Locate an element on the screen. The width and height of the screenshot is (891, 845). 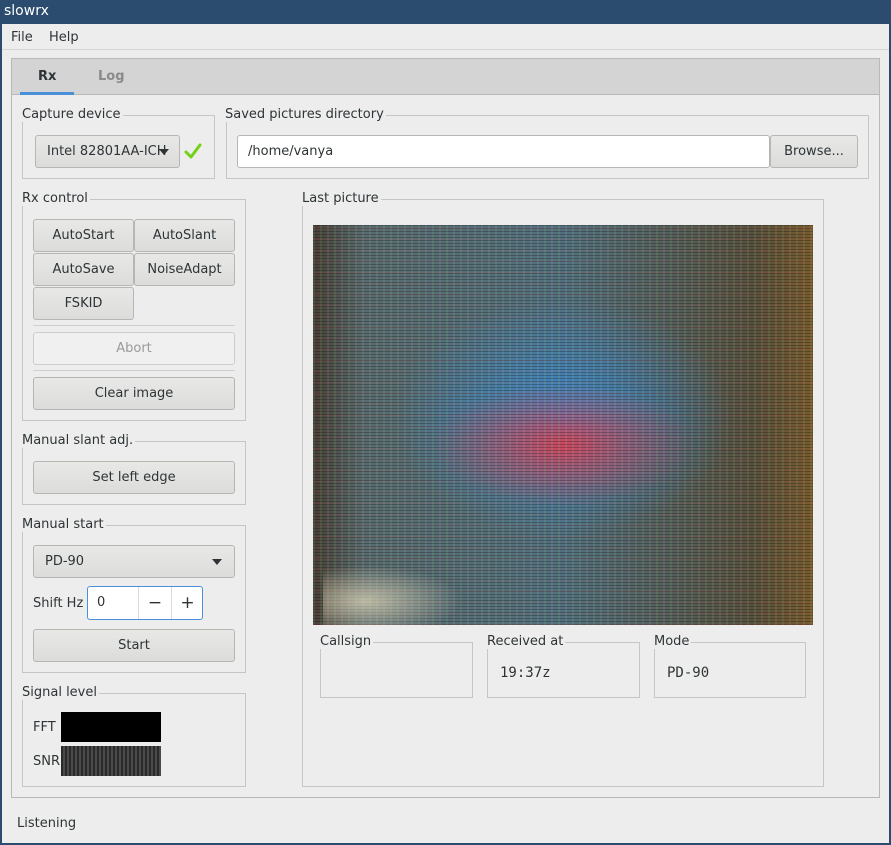
callsign-label: Callsign is located at coordinates (346, 641).